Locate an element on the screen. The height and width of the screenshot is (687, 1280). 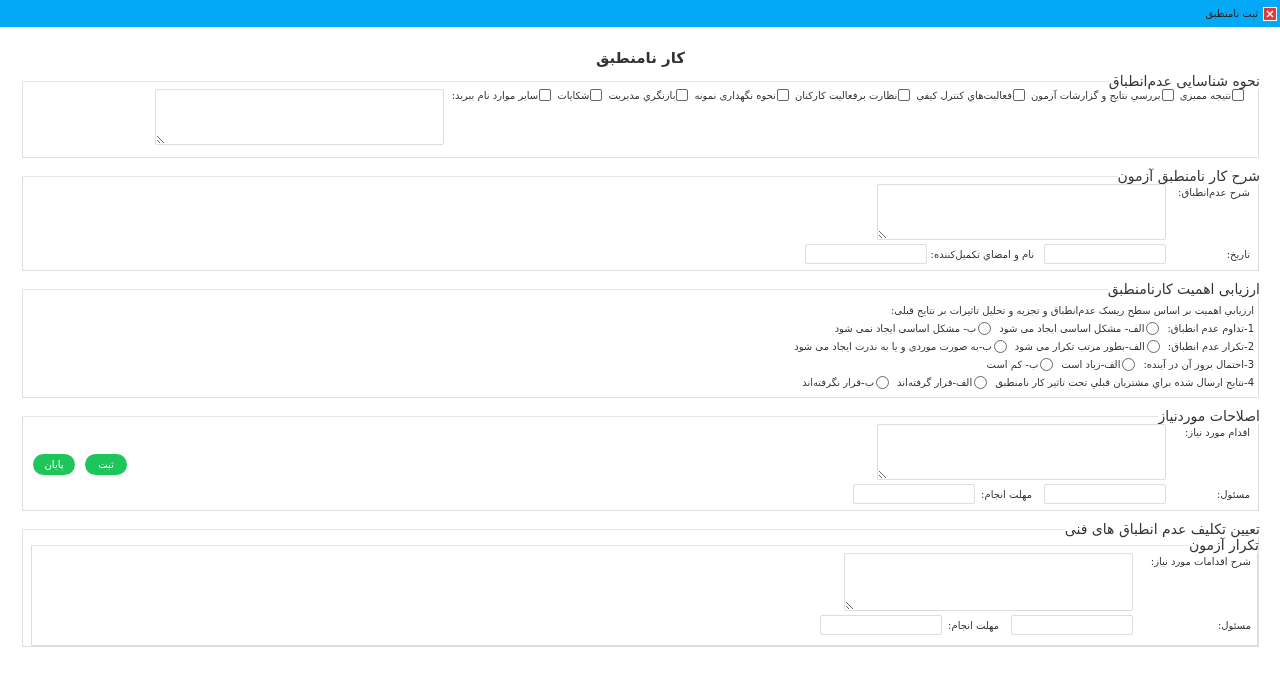
section-title: نحوه شناسایی عدم‌انطباق is located at coordinates (1184, 81).